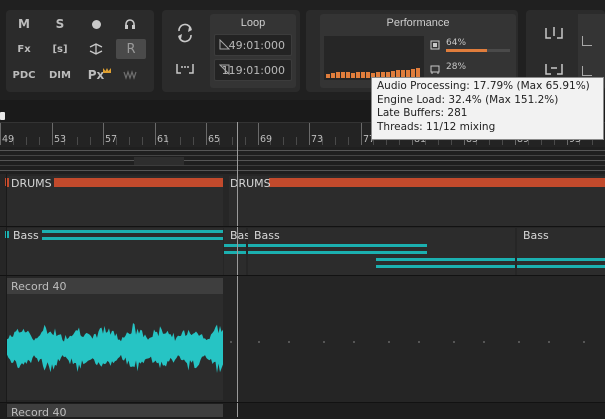 This screenshot has height=419, width=605. Describe the element at coordinates (39, 286) in the screenshot. I see `audio-clip-1-name: Record 40` at that location.